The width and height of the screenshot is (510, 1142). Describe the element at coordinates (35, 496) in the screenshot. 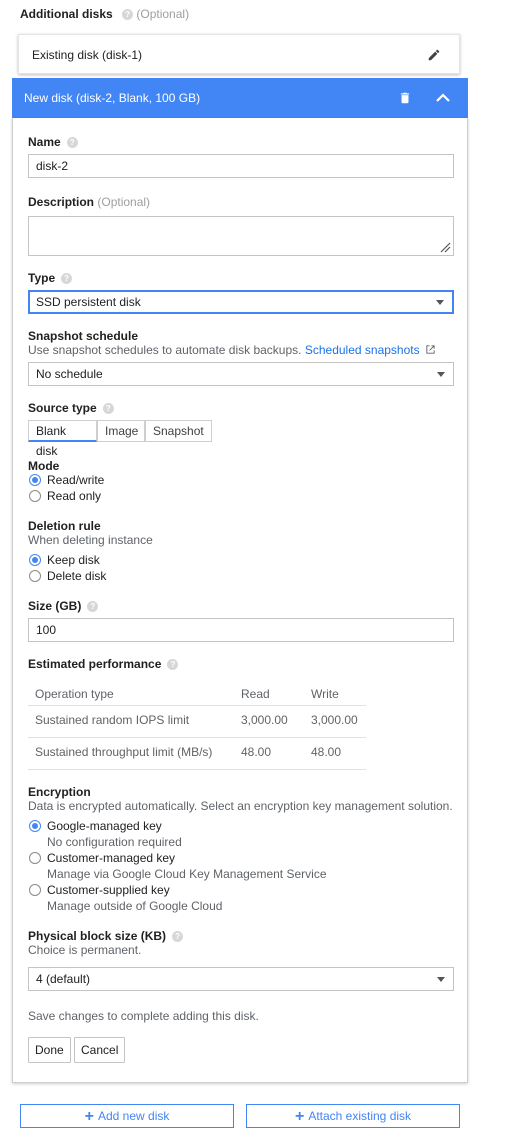

I see `radio-read-only` at that location.